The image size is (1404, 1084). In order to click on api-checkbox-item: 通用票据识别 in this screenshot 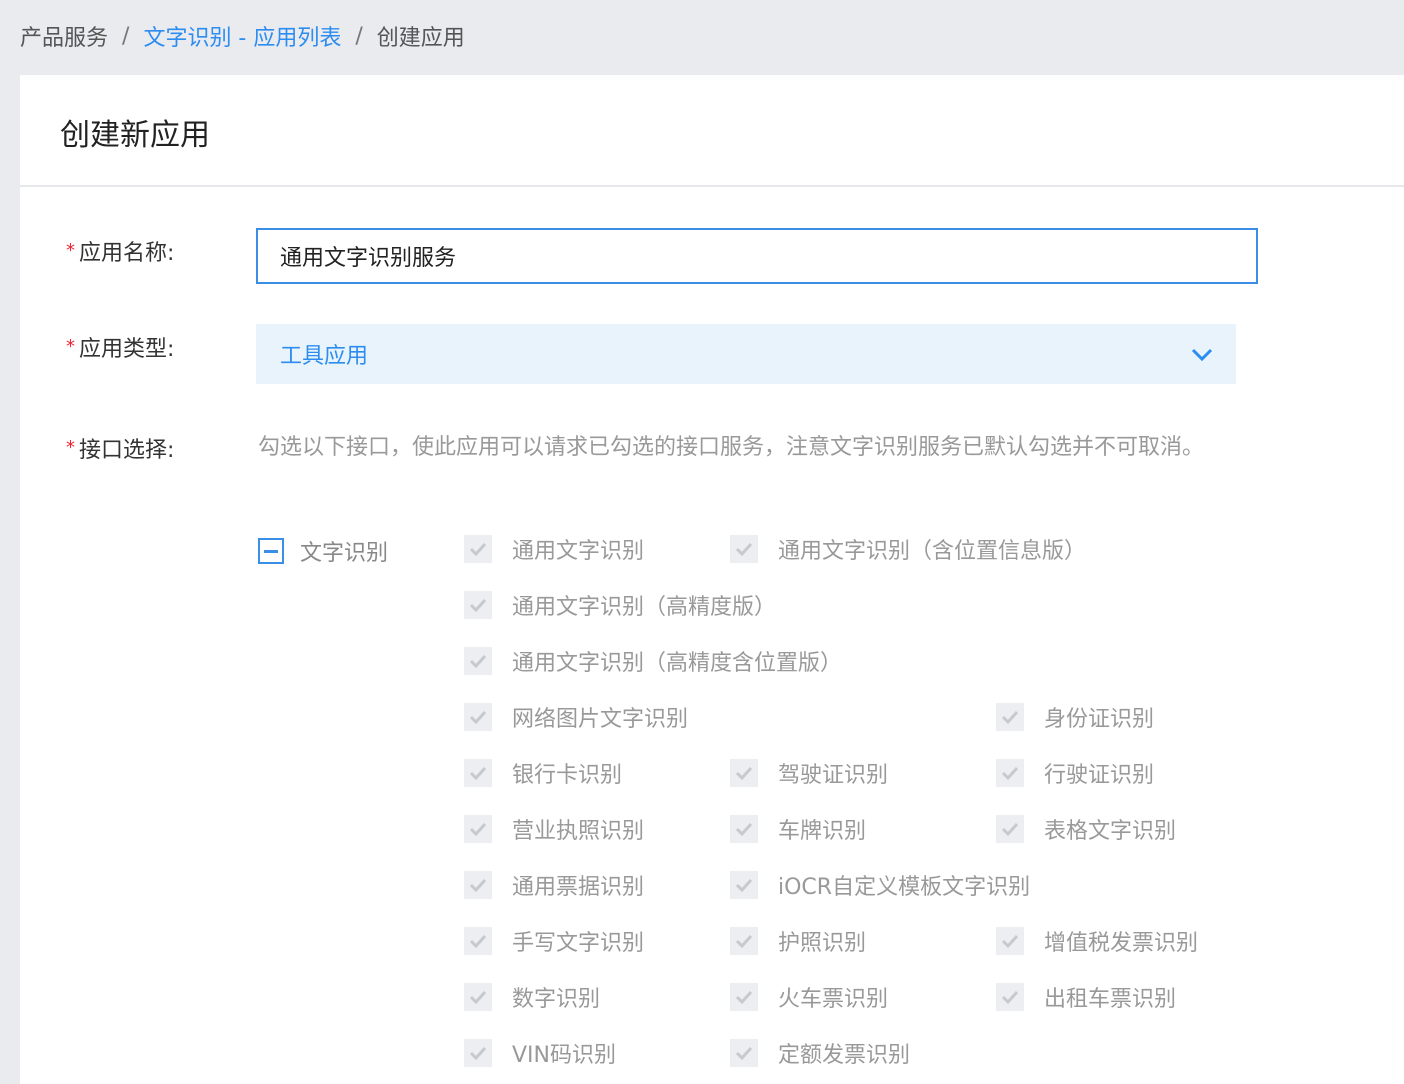, I will do `click(554, 885)`.